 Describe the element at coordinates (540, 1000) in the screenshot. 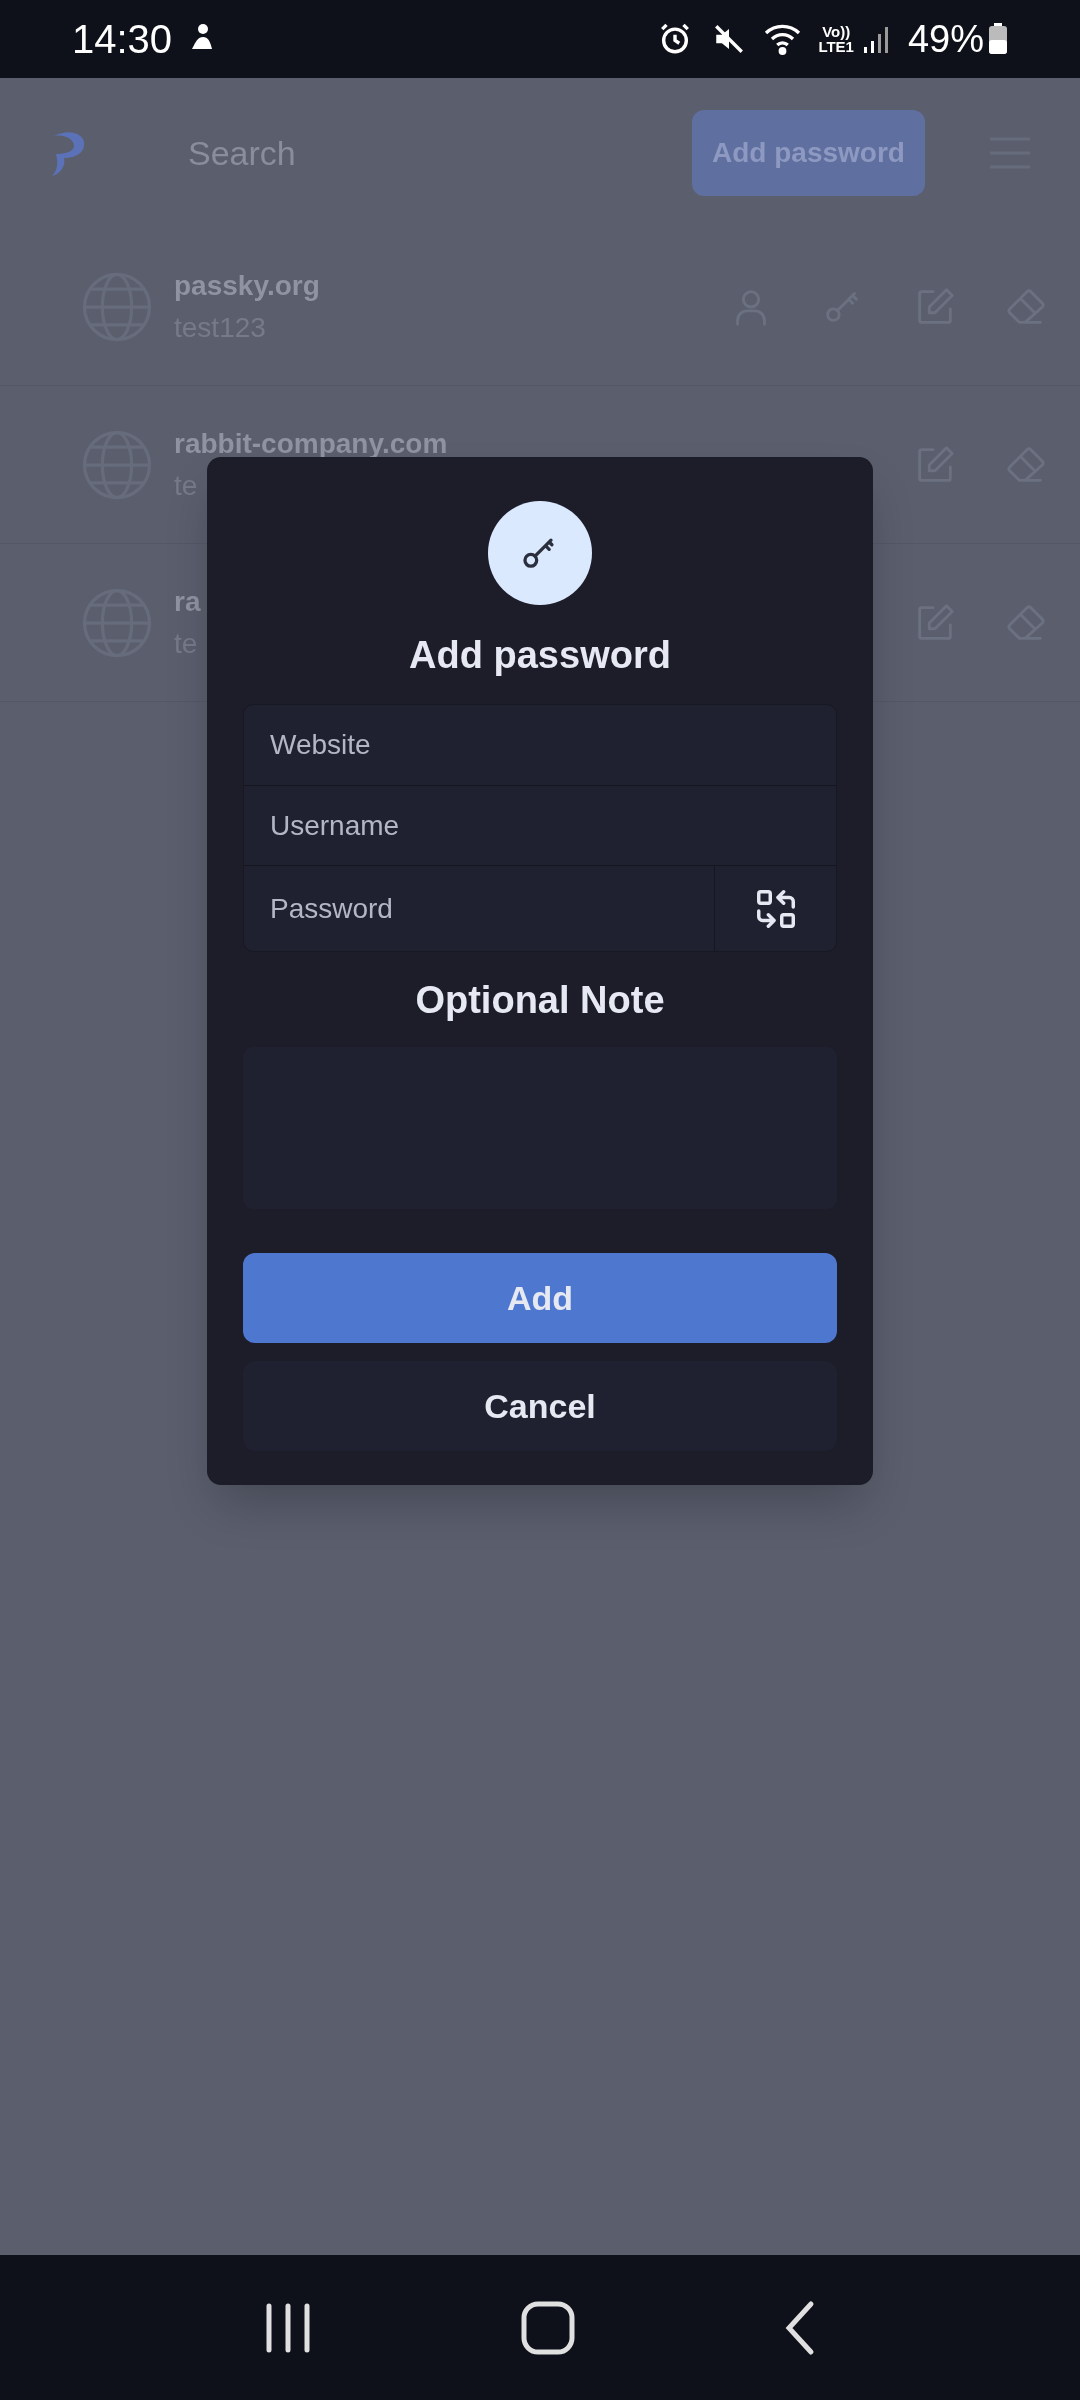

I see `note-heading: Optional Note` at that location.